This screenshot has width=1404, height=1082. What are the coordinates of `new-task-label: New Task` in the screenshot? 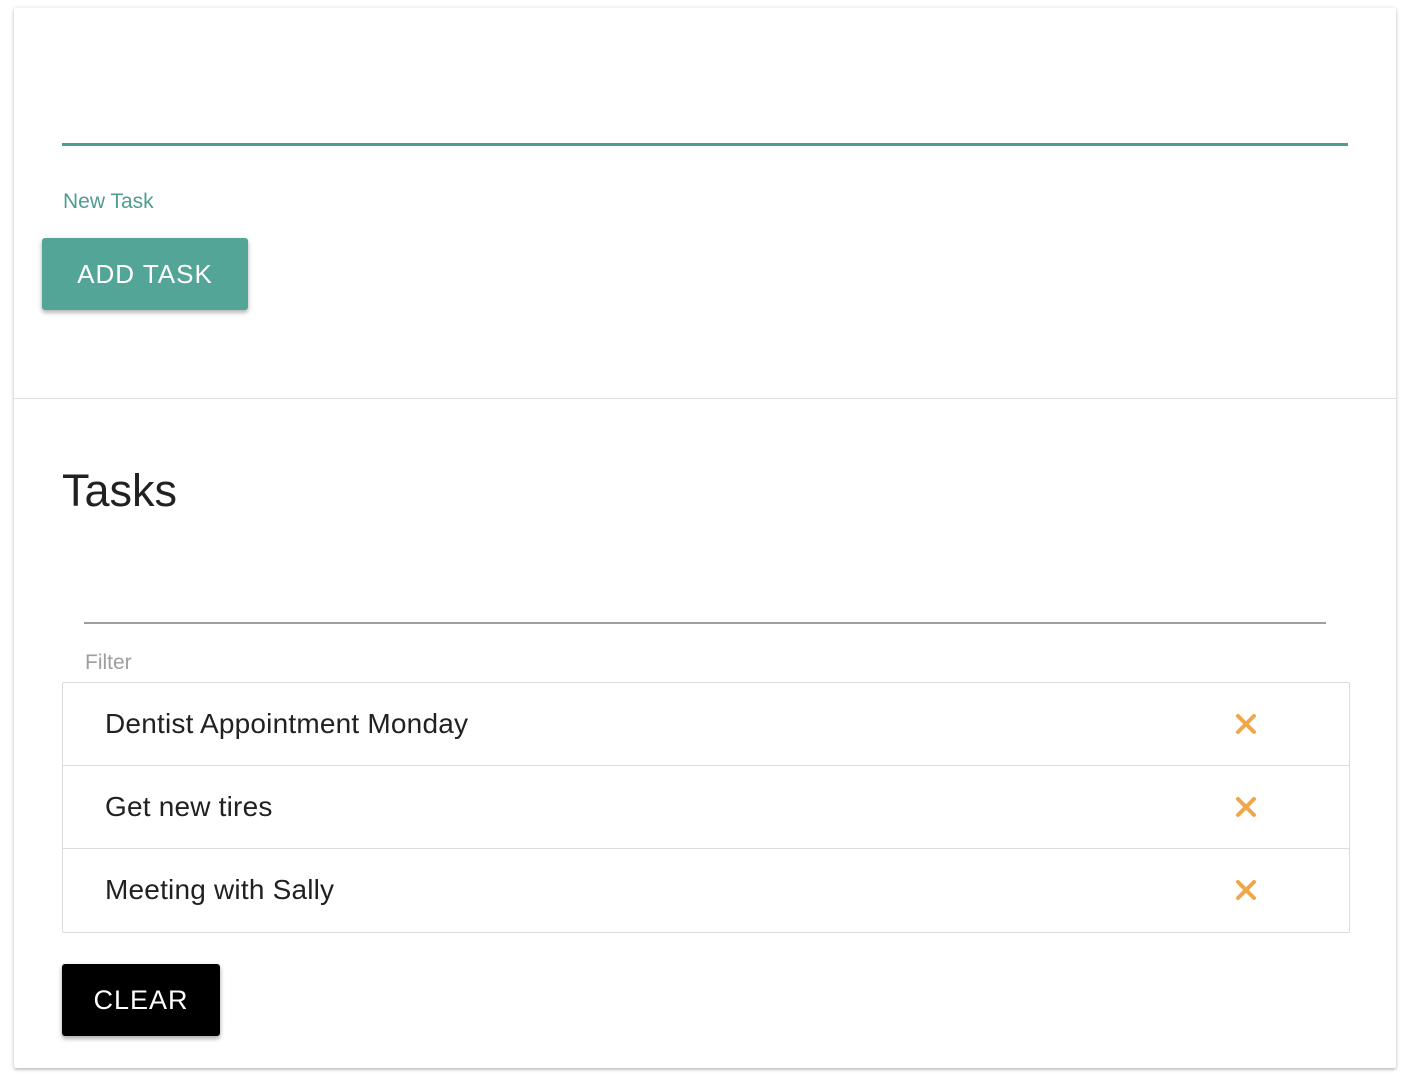 It's located at (108, 201).